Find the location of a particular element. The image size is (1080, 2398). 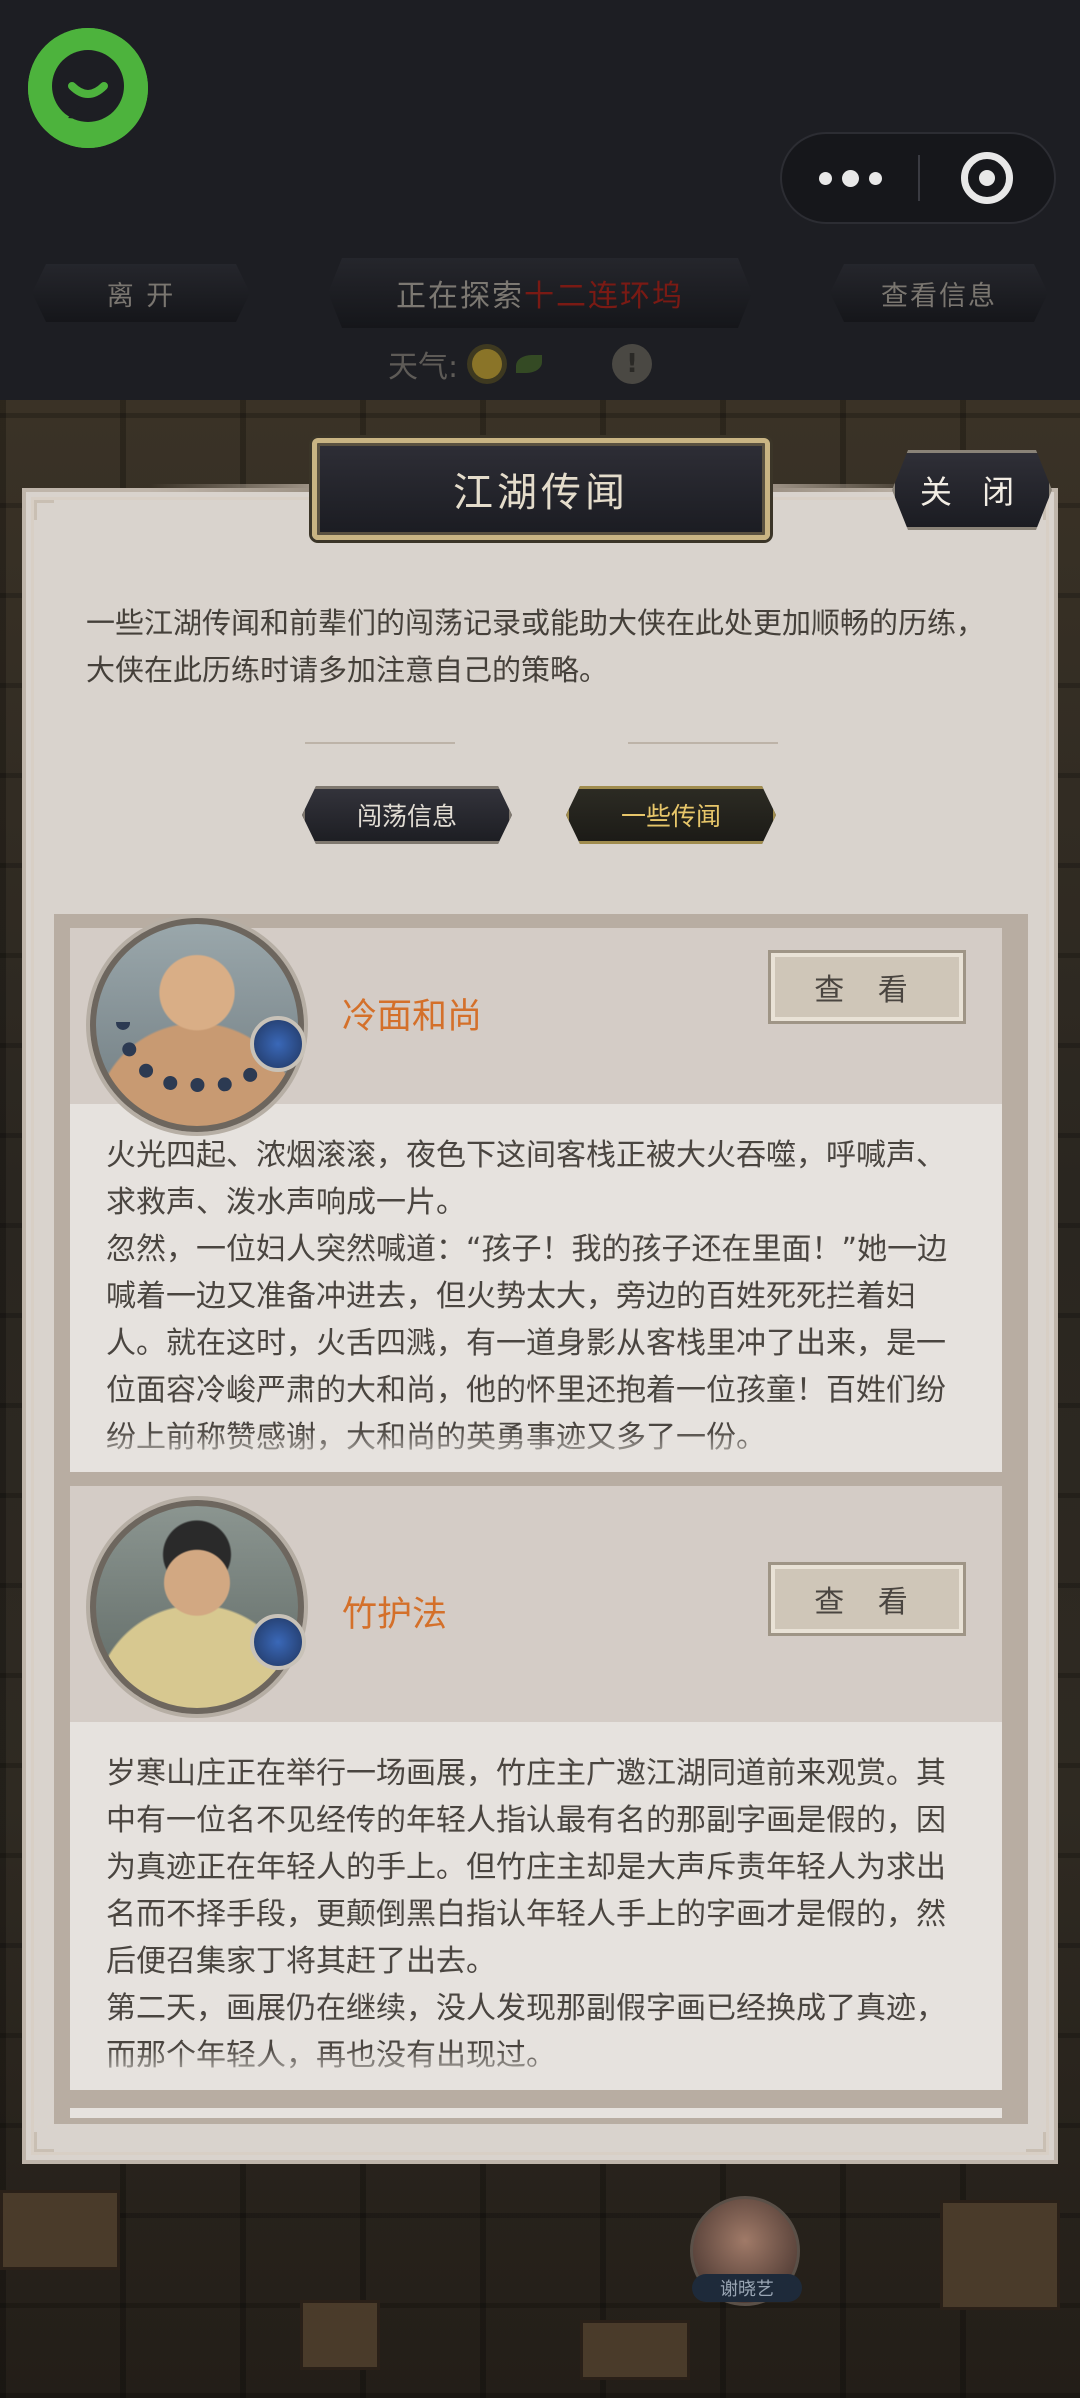

divider-left is located at coordinates (380, 743).